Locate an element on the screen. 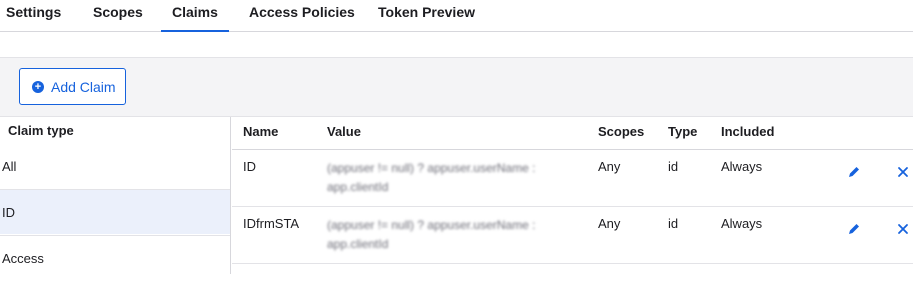 The height and width of the screenshot is (281, 913). claim-type-id: ID is located at coordinates (115, 211).